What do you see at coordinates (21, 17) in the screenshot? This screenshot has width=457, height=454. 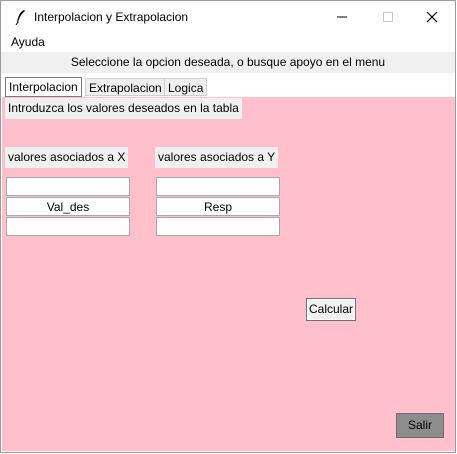 I see `feather-icon` at bounding box center [21, 17].